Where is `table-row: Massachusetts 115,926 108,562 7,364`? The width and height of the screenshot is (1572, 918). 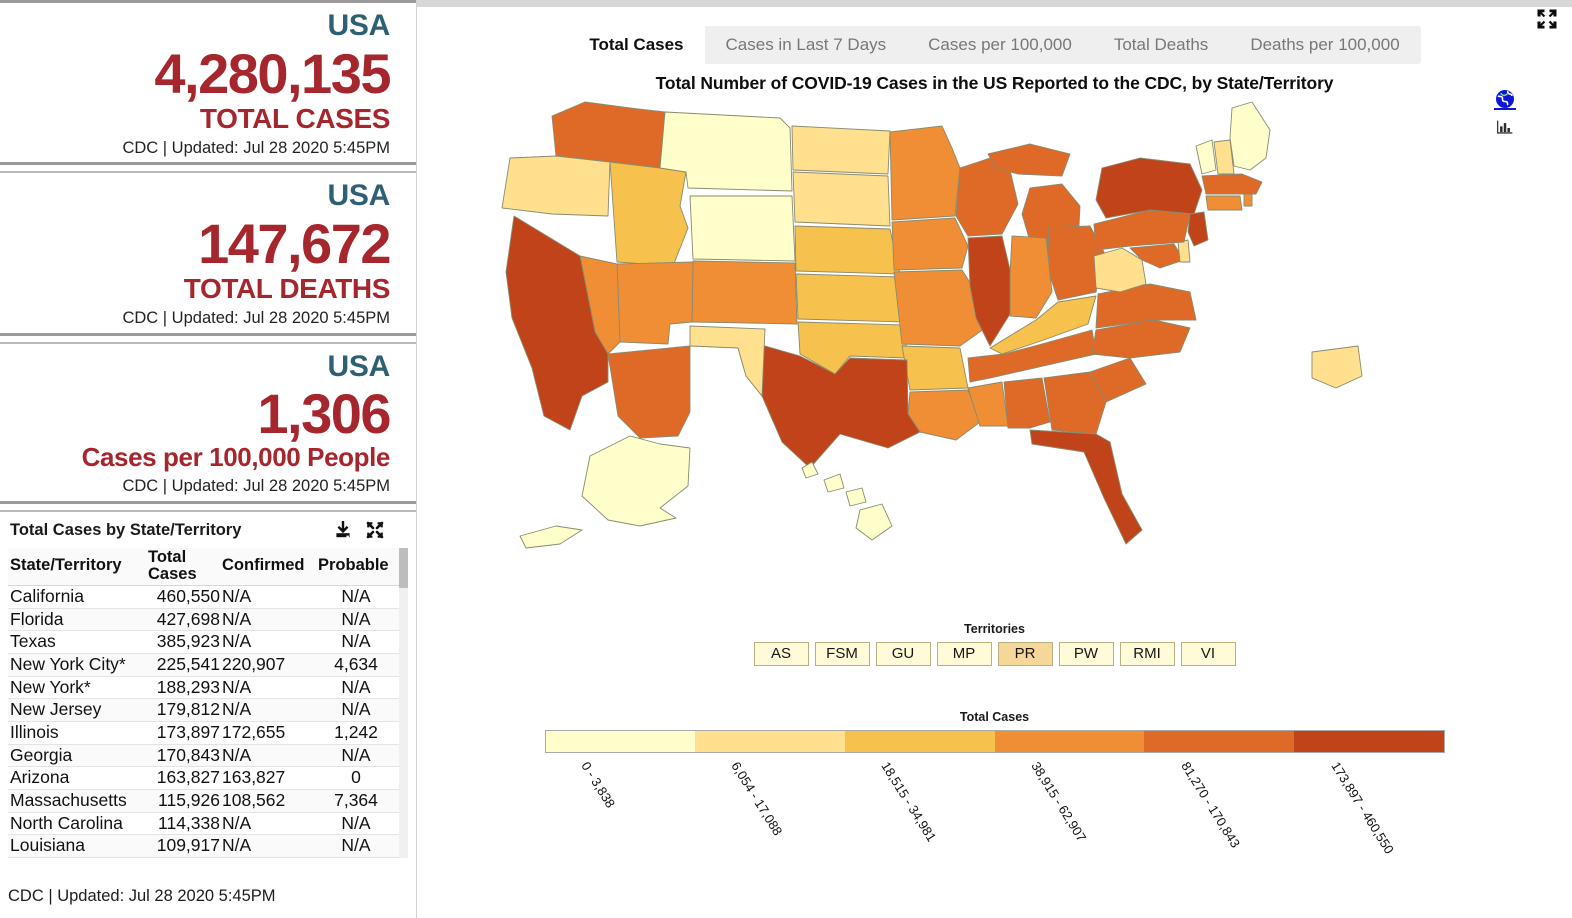
table-row: Massachusetts 115,926 108,562 7,364 is located at coordinates (208, 801).